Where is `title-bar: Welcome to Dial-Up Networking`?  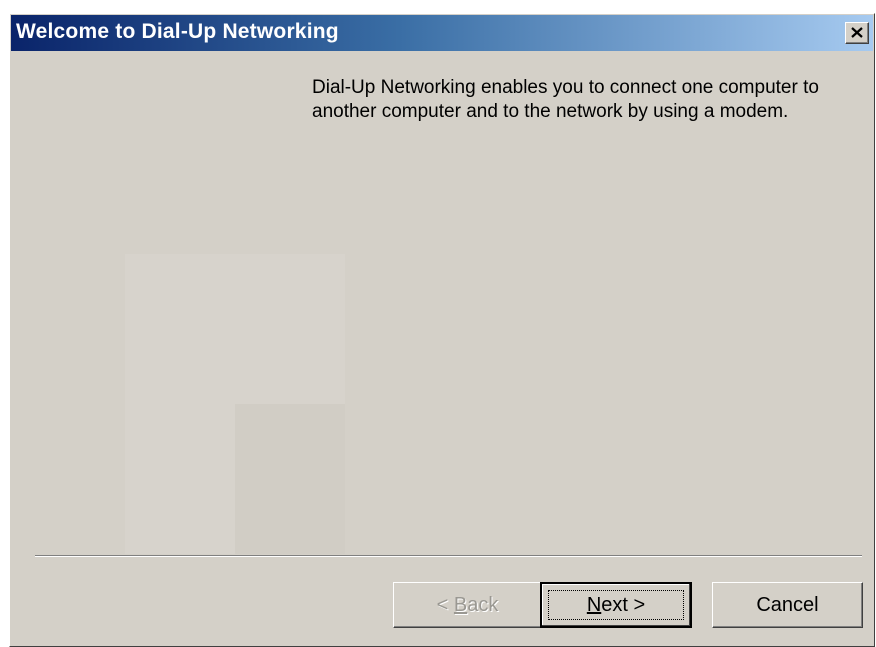
title-bar: Welcome to Dial-Up Networking is located at coordinates (442, 33).